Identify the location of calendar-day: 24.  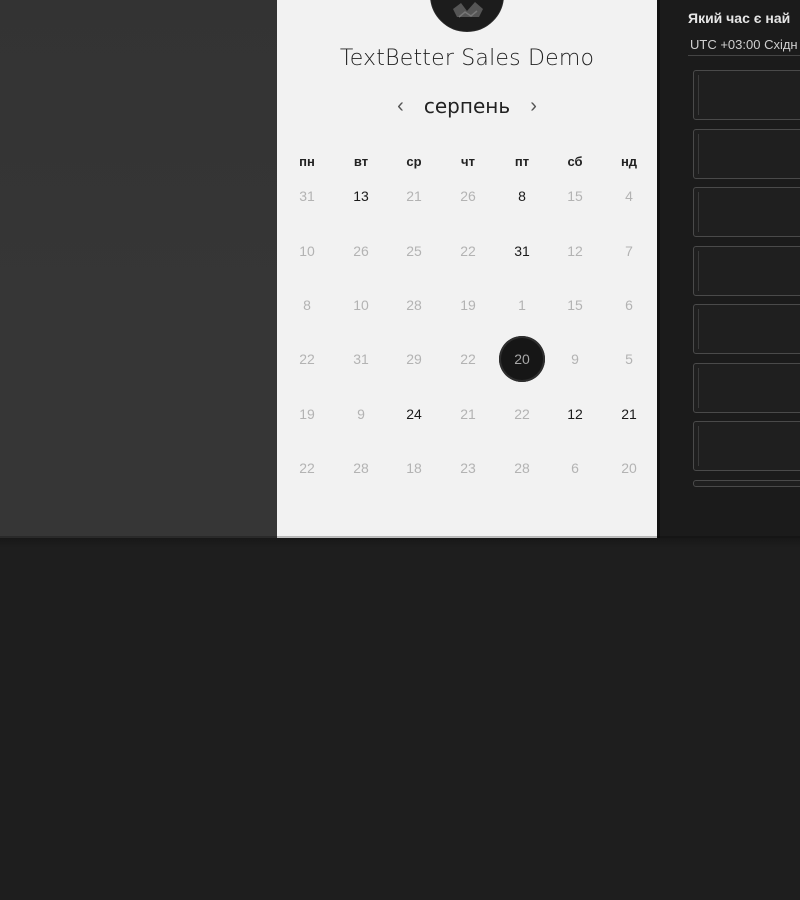
(414, 414).